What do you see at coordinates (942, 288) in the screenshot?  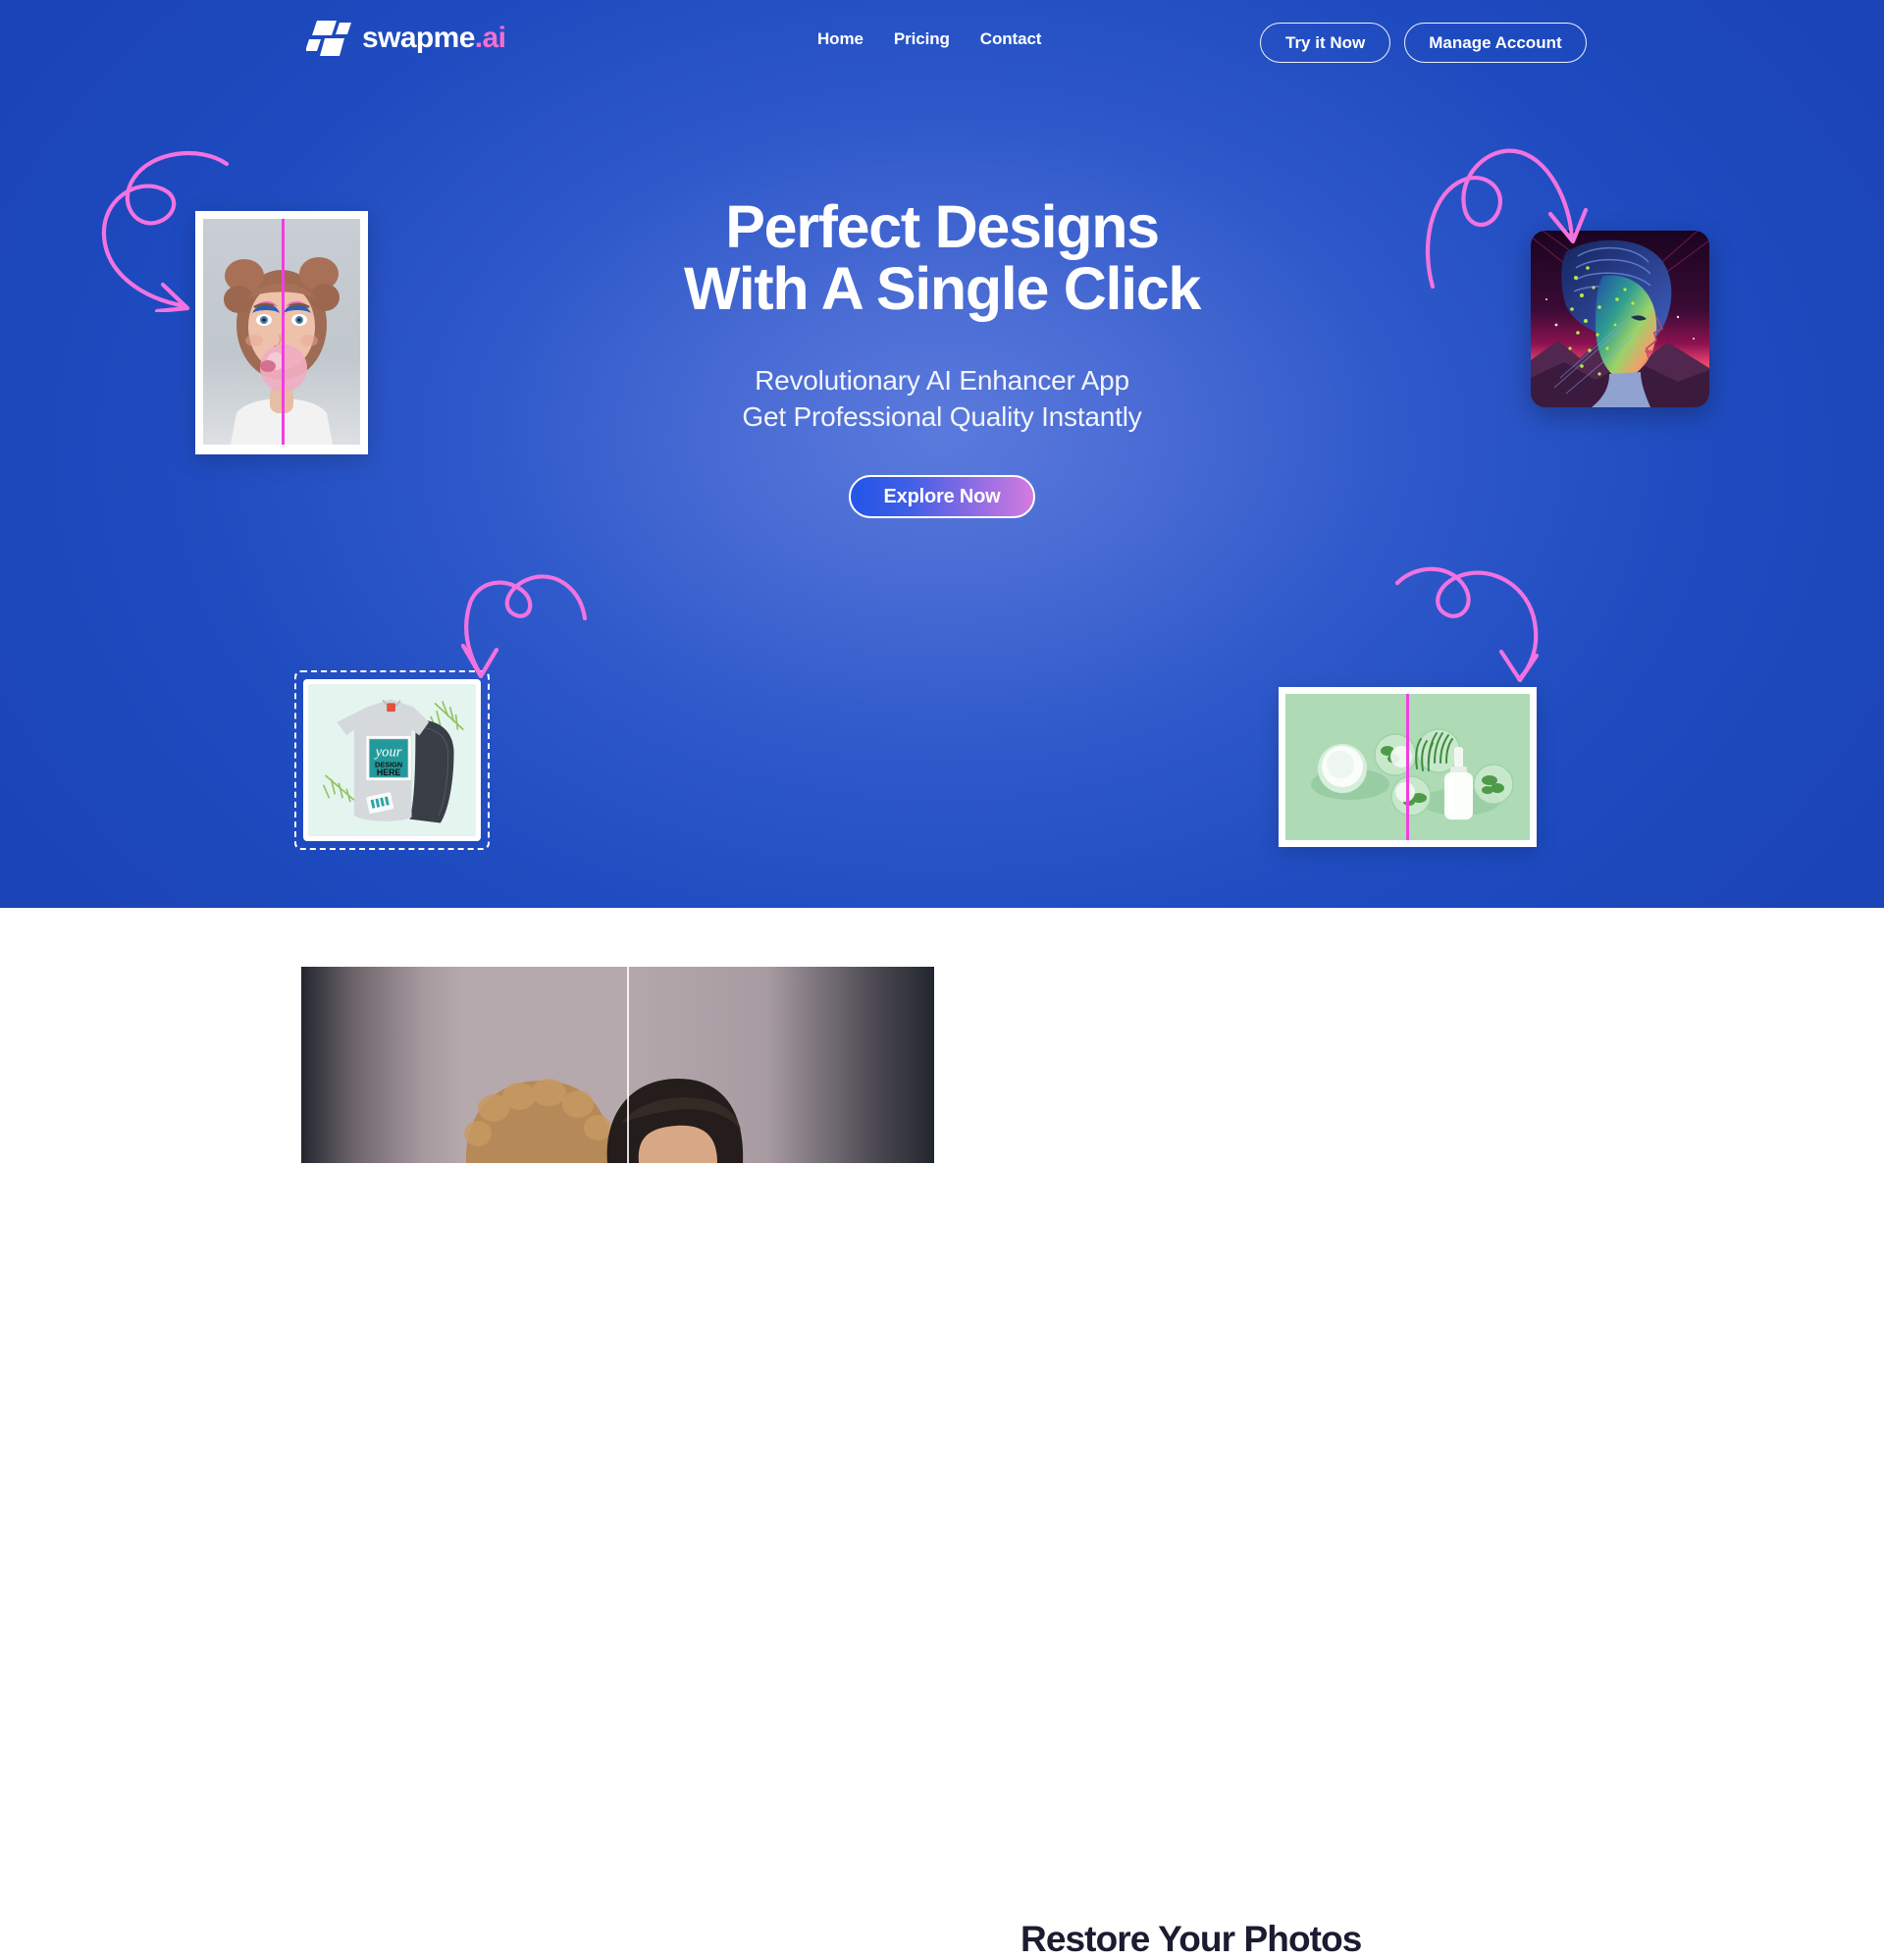 I see `hero-heading-line-2: With A Single Click` at bounding box center [942, 288].